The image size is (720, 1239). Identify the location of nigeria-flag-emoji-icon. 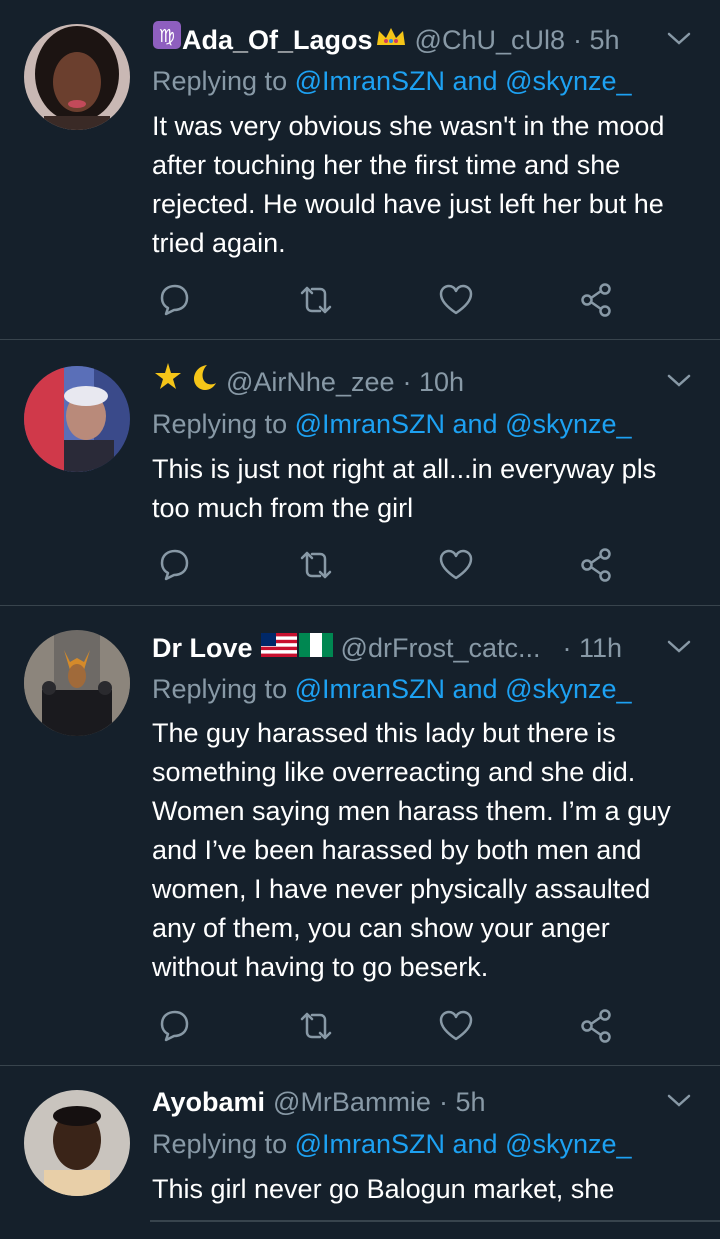
(315, 648).